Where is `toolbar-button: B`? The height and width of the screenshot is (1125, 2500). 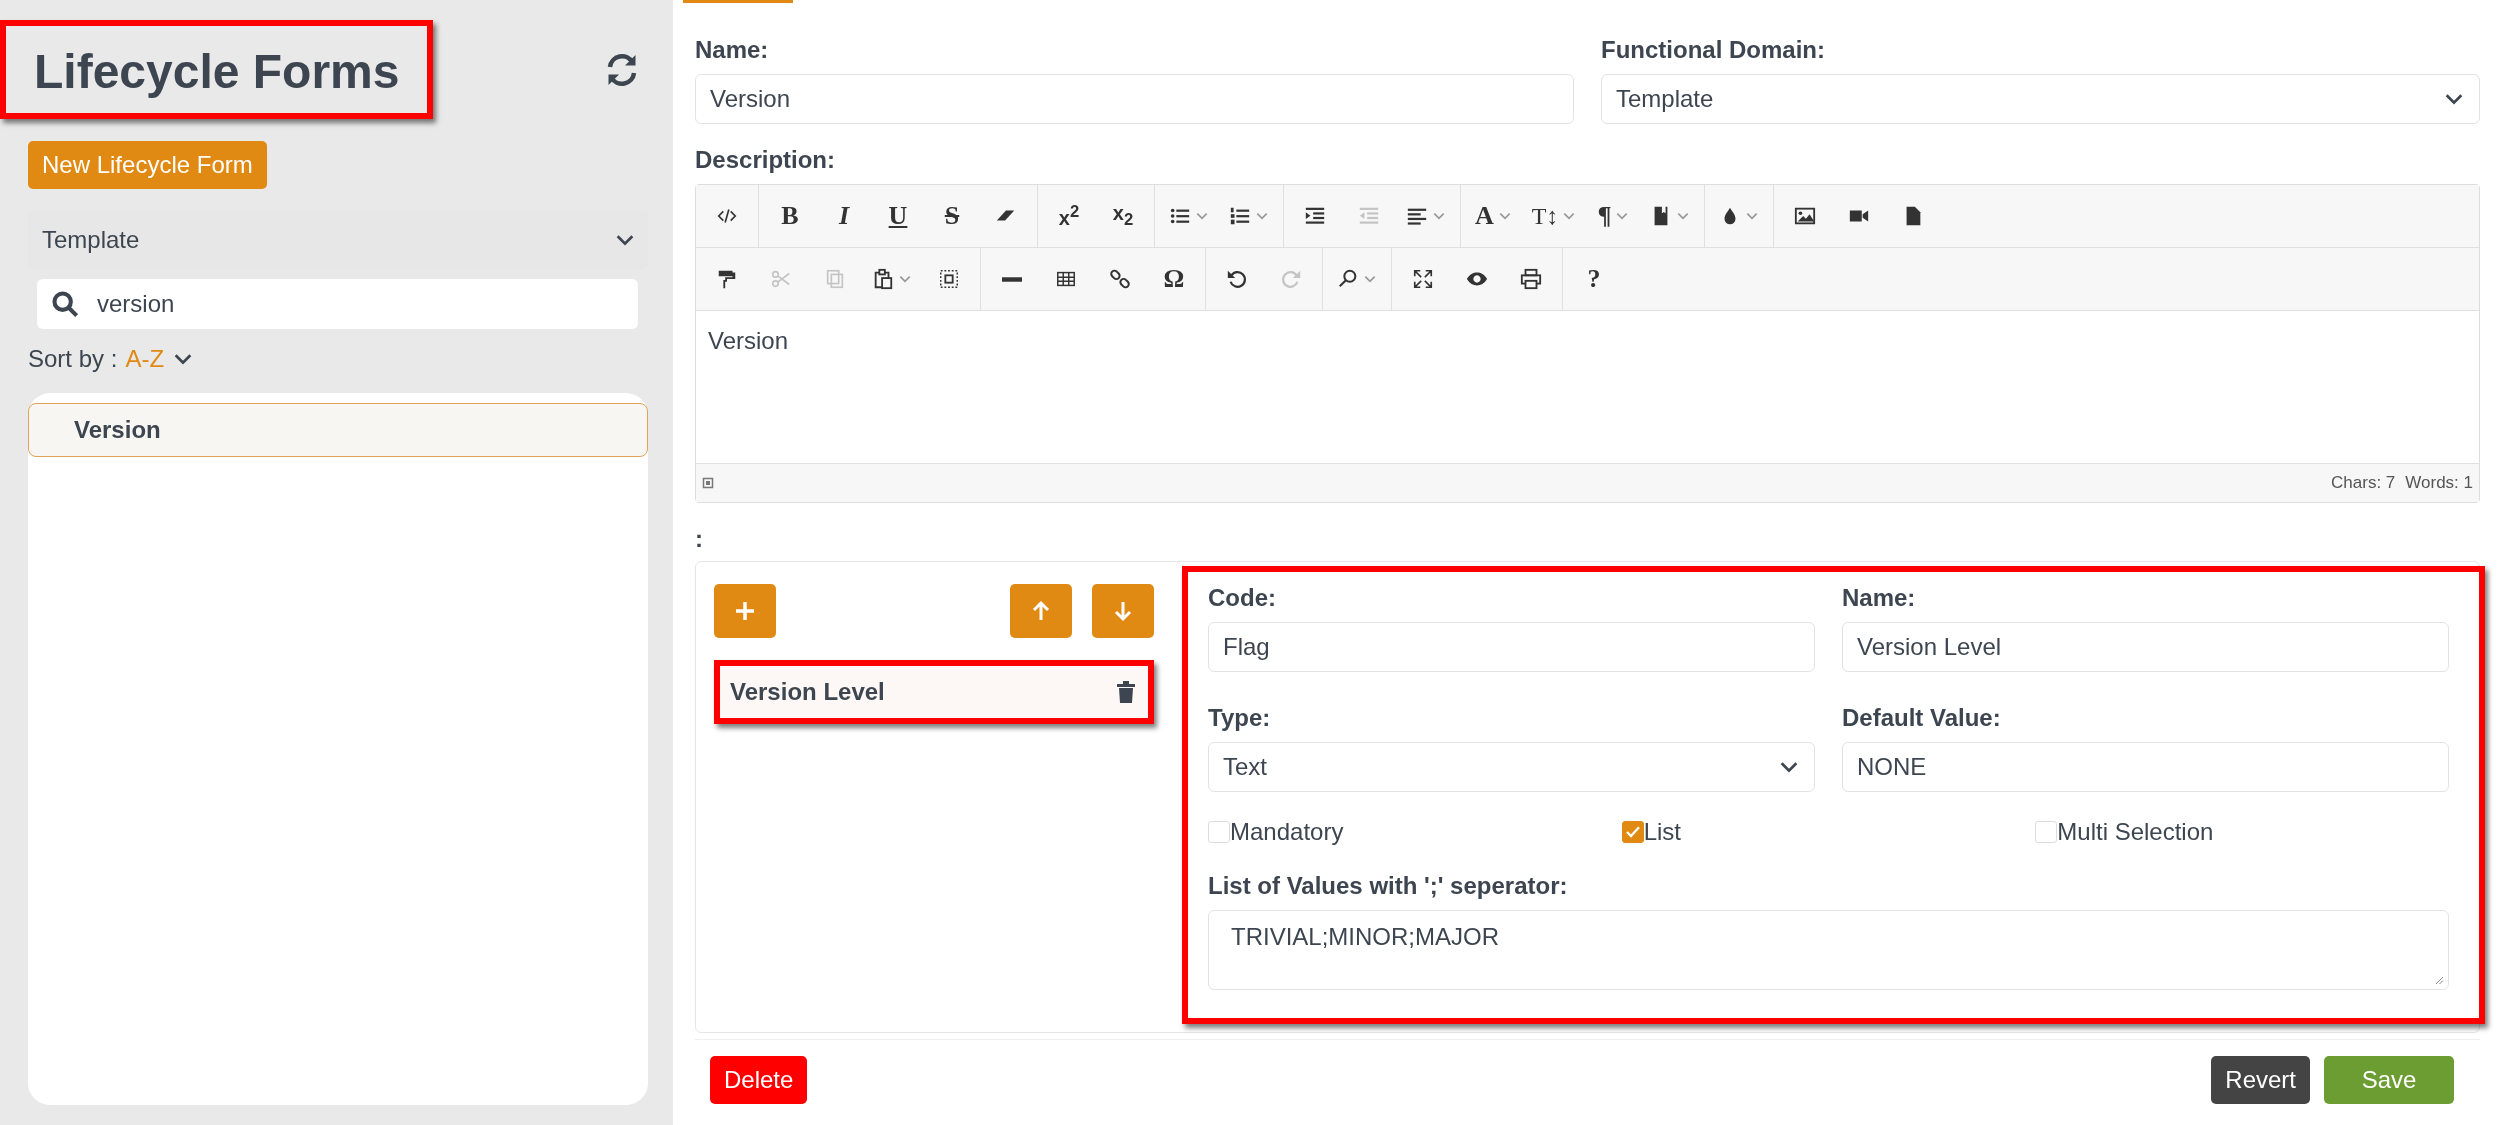
toolbar-button: B is located at coordinates (790, 216).